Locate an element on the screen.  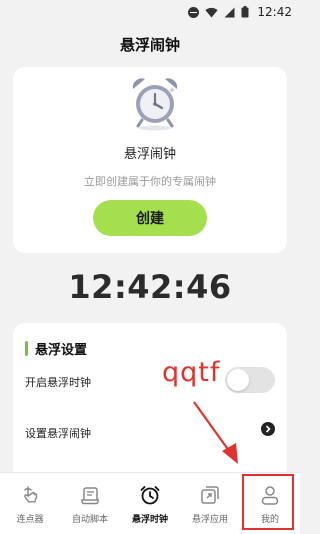
nav-item-auto-script: 自动脚本 is located at coordinates (90, 503).